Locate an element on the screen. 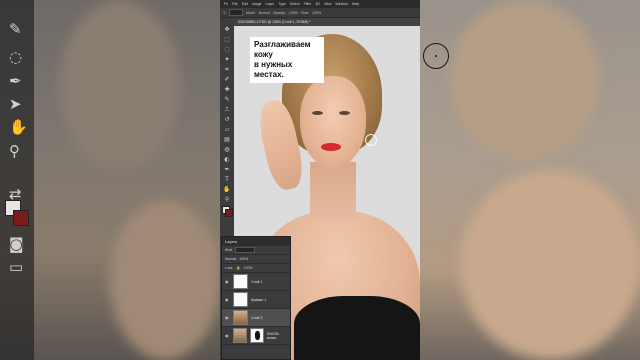 The width and height of the screenshot is (640, 360). gradient-icon: ▤ is located at coordinates (227, 140).